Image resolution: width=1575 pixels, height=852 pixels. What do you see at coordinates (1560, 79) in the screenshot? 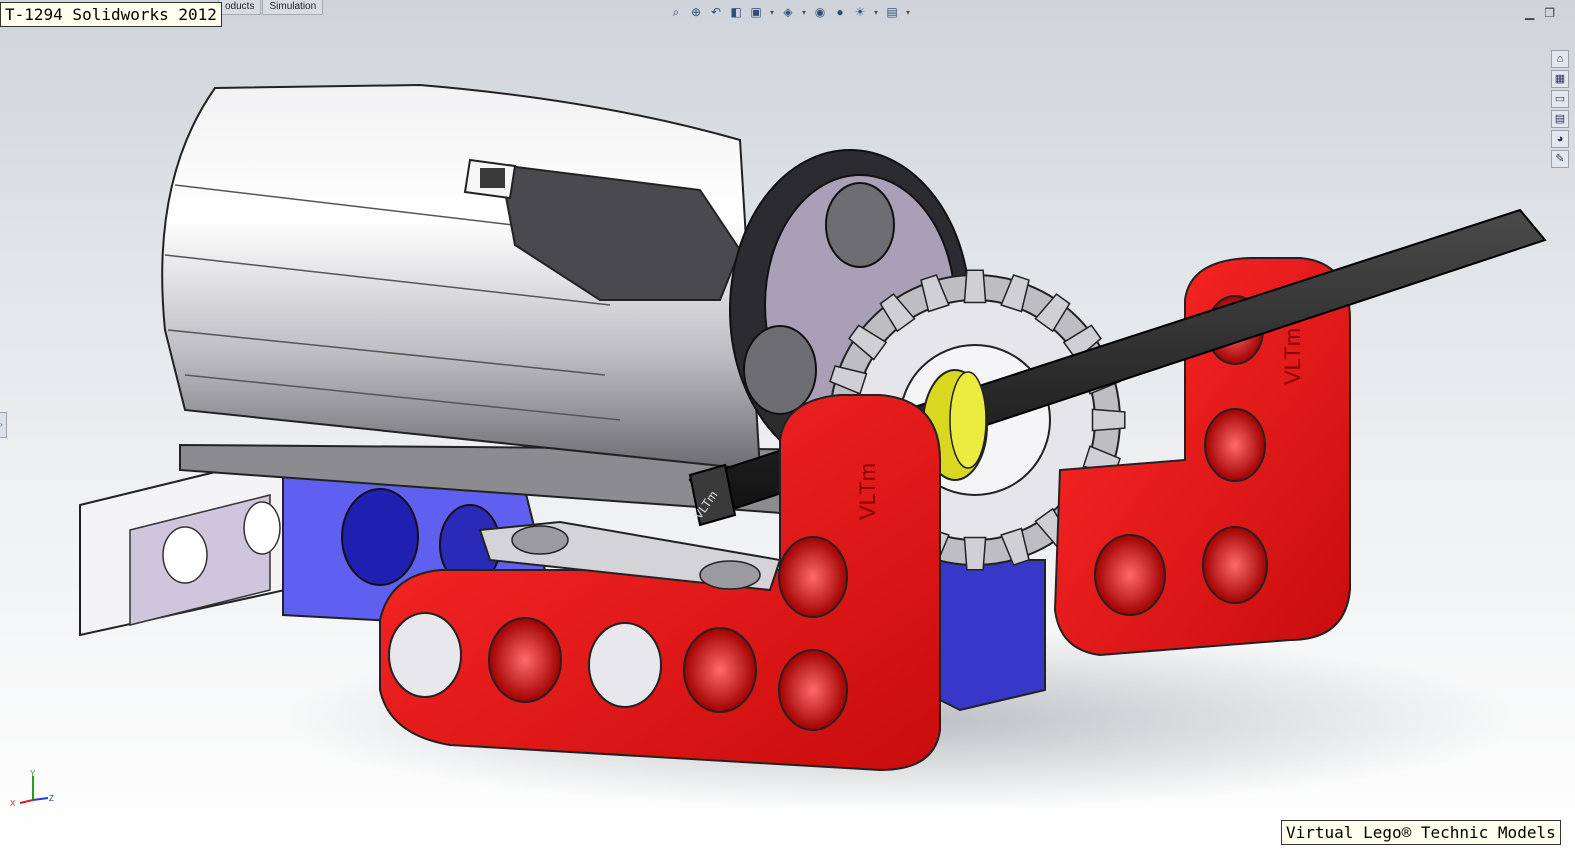
I see `design-library-icon: ▦` at bounding box center [1560, 79].